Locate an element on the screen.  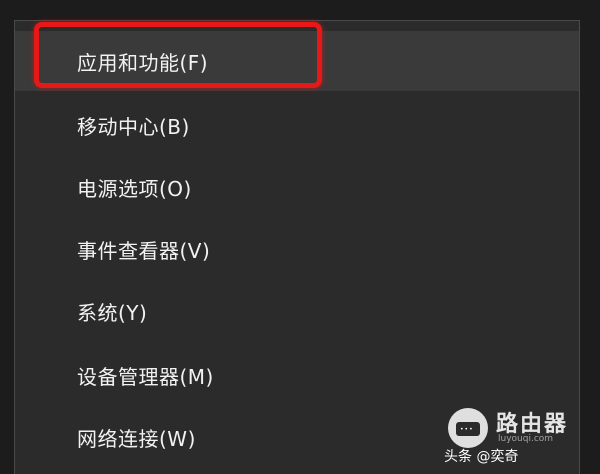
menu-item-label: 系统(Y) is located at coordinates (112, 312).